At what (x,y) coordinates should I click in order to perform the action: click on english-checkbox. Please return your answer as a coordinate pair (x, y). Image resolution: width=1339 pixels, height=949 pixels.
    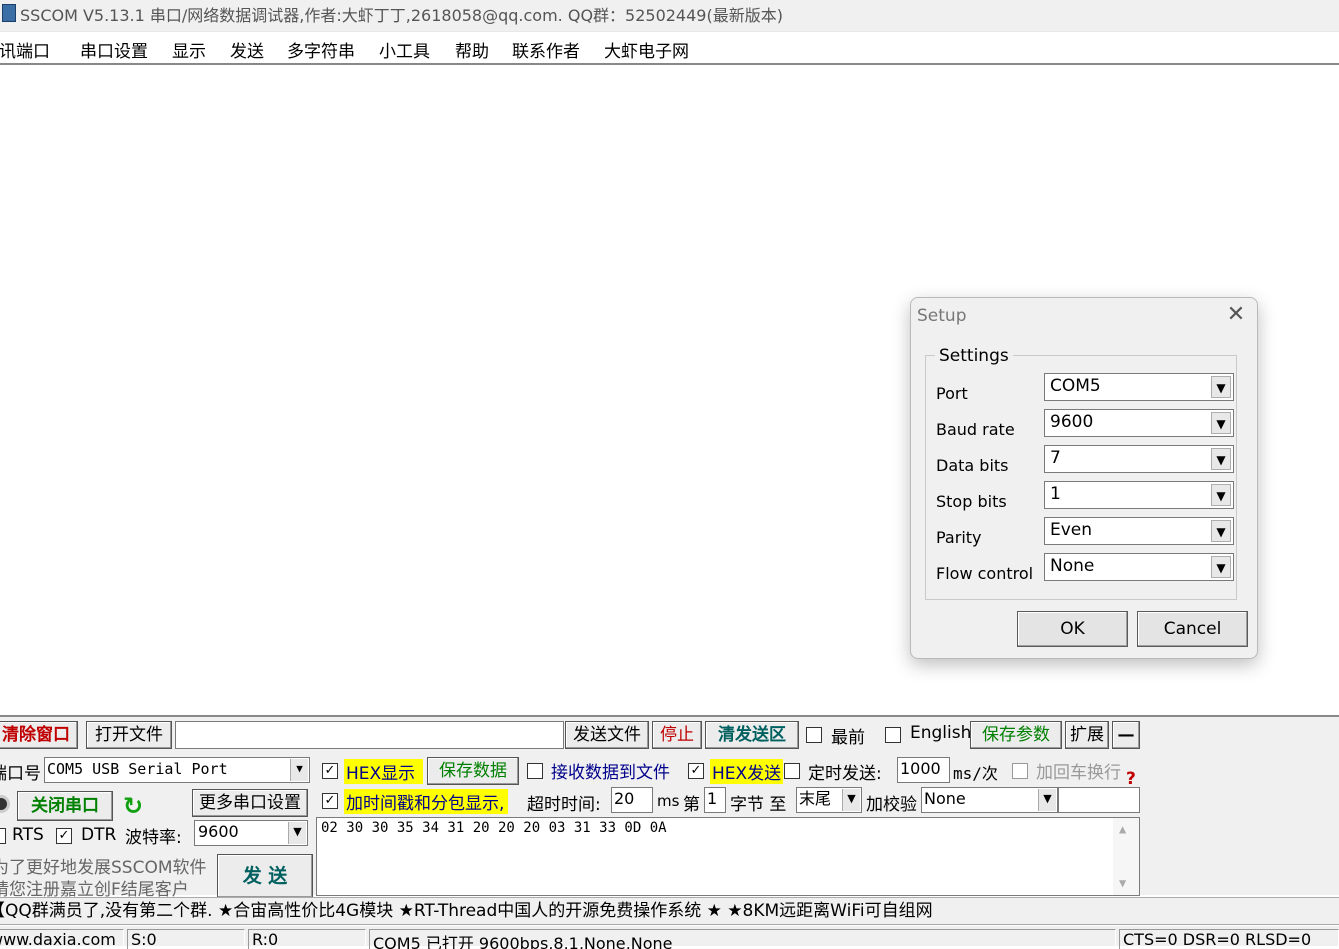
    Looking at the image, I should click on (893, 735).